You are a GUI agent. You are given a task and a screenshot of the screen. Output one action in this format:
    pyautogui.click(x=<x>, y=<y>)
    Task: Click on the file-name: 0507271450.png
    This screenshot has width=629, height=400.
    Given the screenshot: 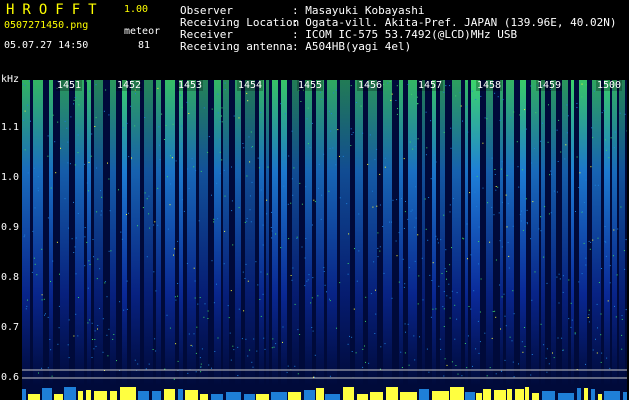 What is the action you would take?
    pyautogui.click(x=46, y=25)
    